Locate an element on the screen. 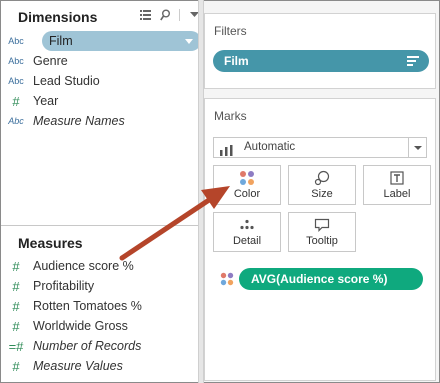 Image resolution: width=440 pixels, height=383 pixels. view-toggle-icon is located at coordinates (145, 15).